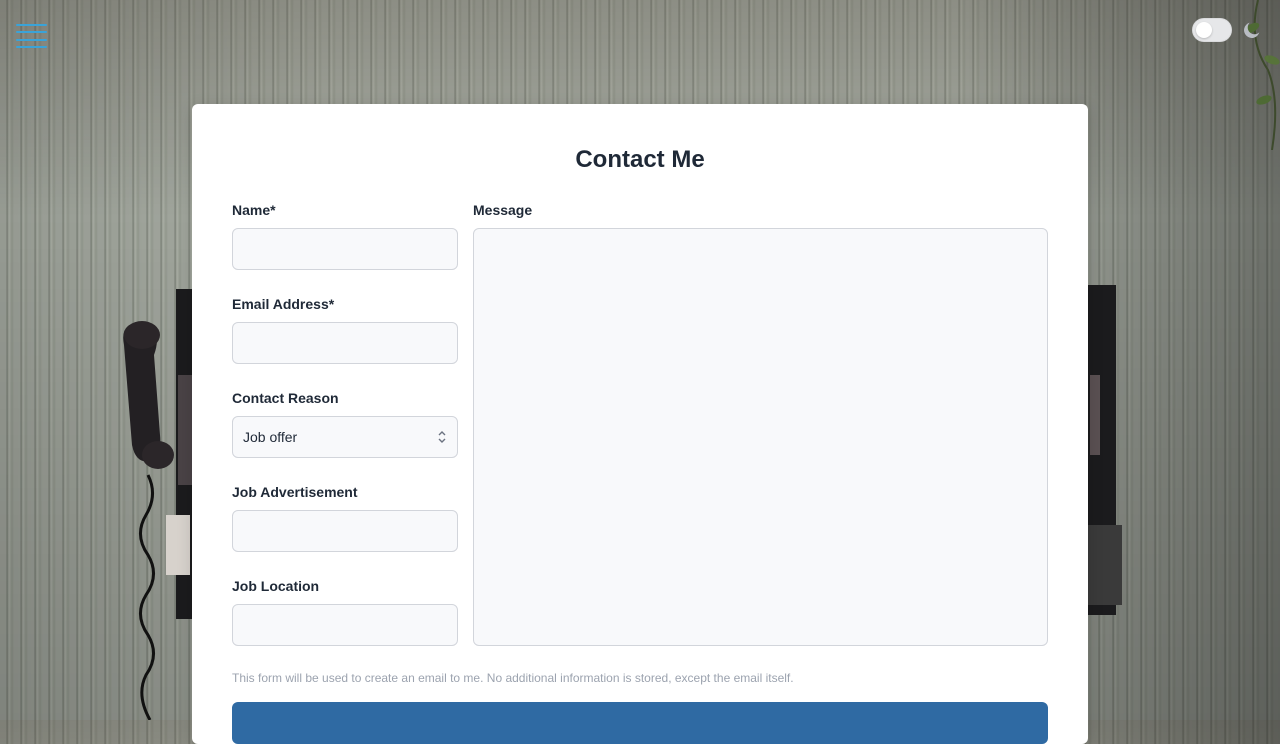 The height and width of the screenshot is (744, 1280). Describe the element at coordinates (276, 586) in the screenshot. I see `job-location-label: Job Location` at that location.